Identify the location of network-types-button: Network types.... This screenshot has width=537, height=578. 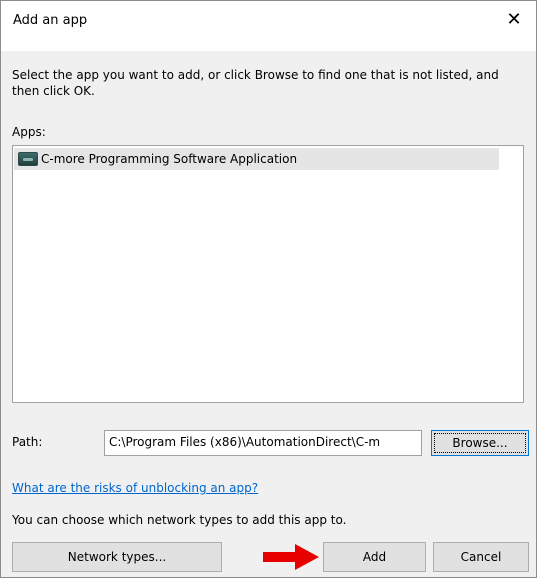
(117, 557).